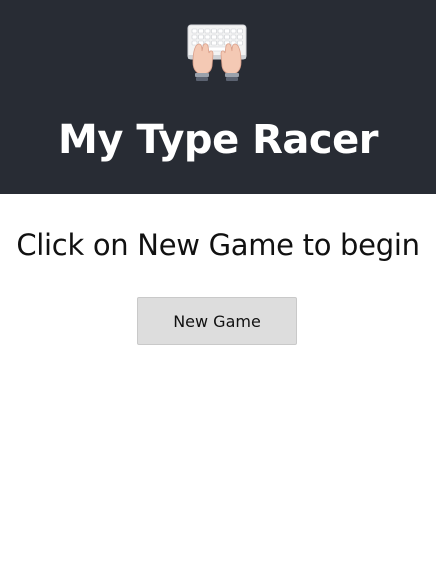 The width and height of the screenshot is (436, 573). What do you see at coordinates (218, 140) in the screenshot?
I see `app-title: My Type Racer` at bounding box center [218, 140].